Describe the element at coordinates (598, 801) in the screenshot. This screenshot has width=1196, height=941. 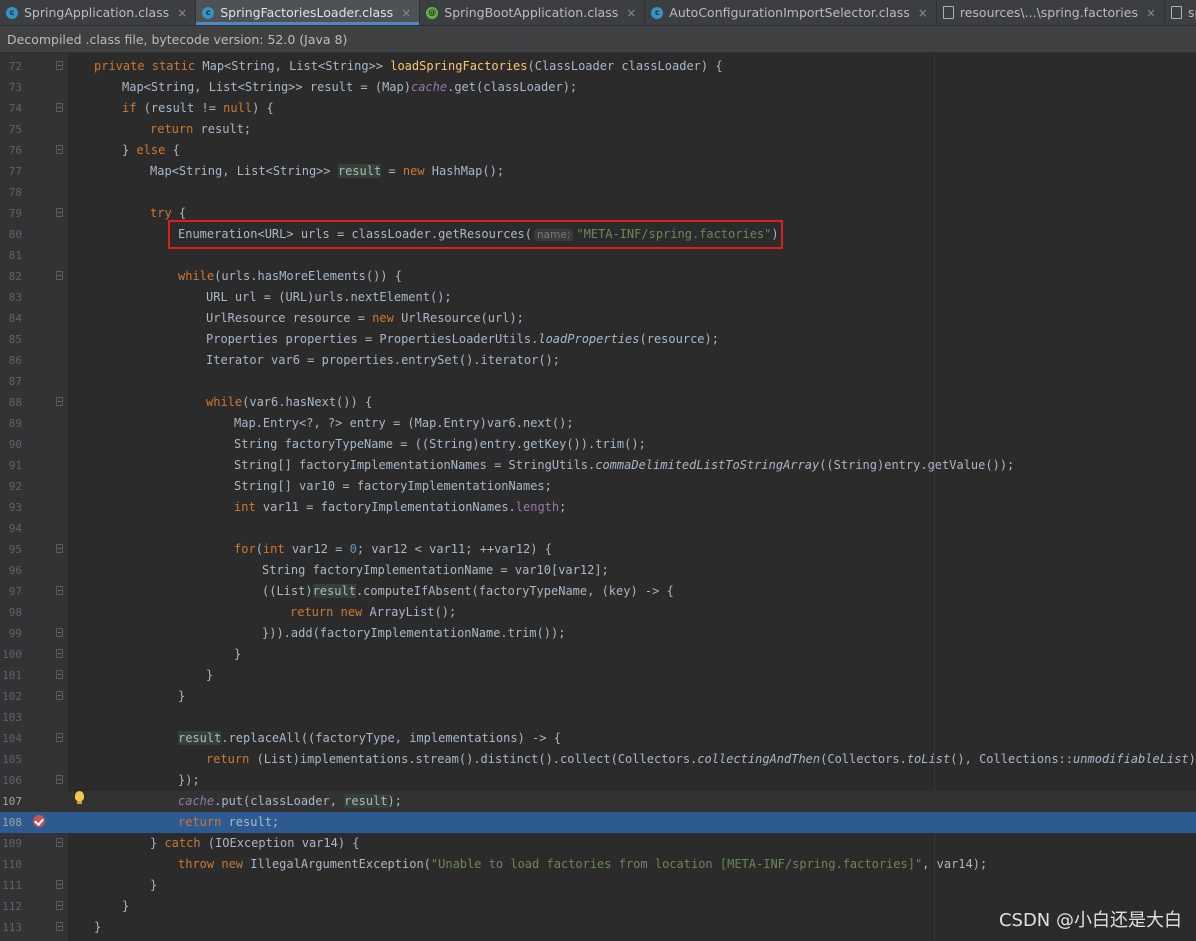
I see `code-line-current: 107 cache.put(classLoader, result);` at that location.